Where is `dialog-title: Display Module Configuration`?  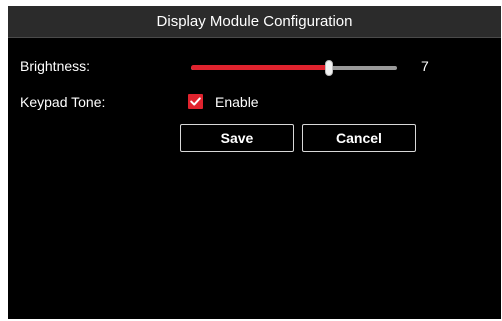 dialog-title: Display Module Configuration is located at coordinates (254, 22).